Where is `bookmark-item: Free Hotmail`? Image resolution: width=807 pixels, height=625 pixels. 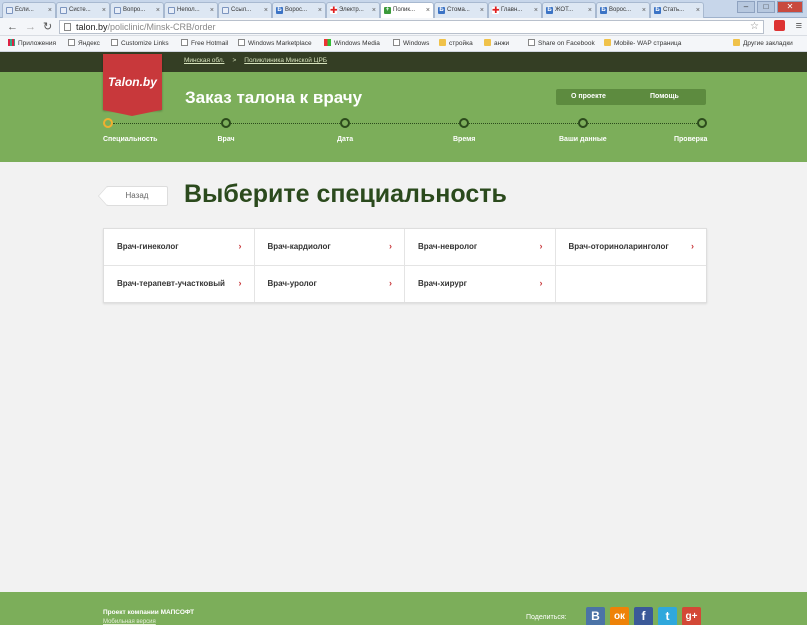
bookmark-item: Free Hotmail is located at coordinates (204, 43).